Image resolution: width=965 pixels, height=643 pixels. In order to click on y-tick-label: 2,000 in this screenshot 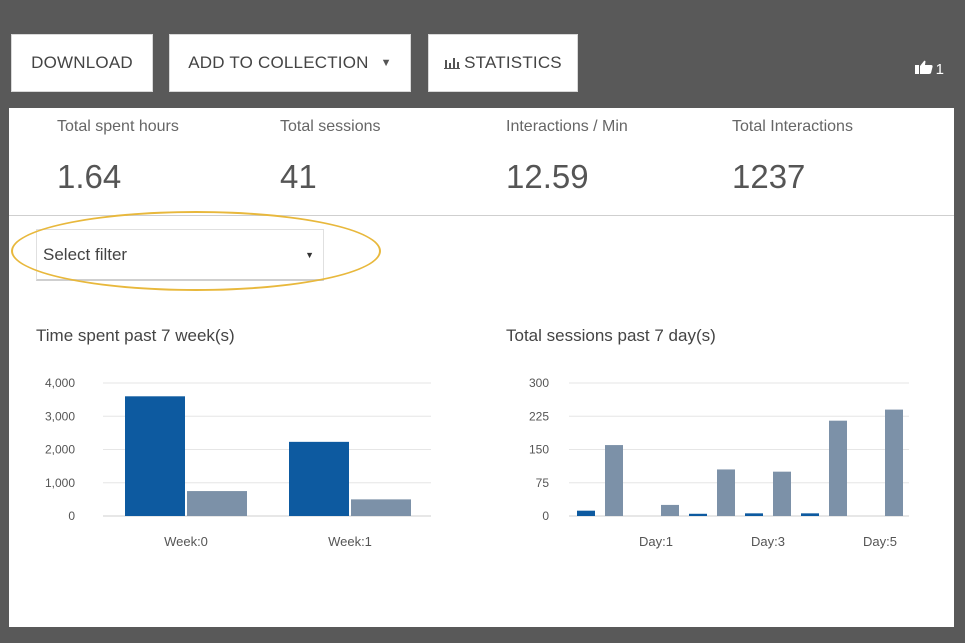, I will do `click(60, 450)`.